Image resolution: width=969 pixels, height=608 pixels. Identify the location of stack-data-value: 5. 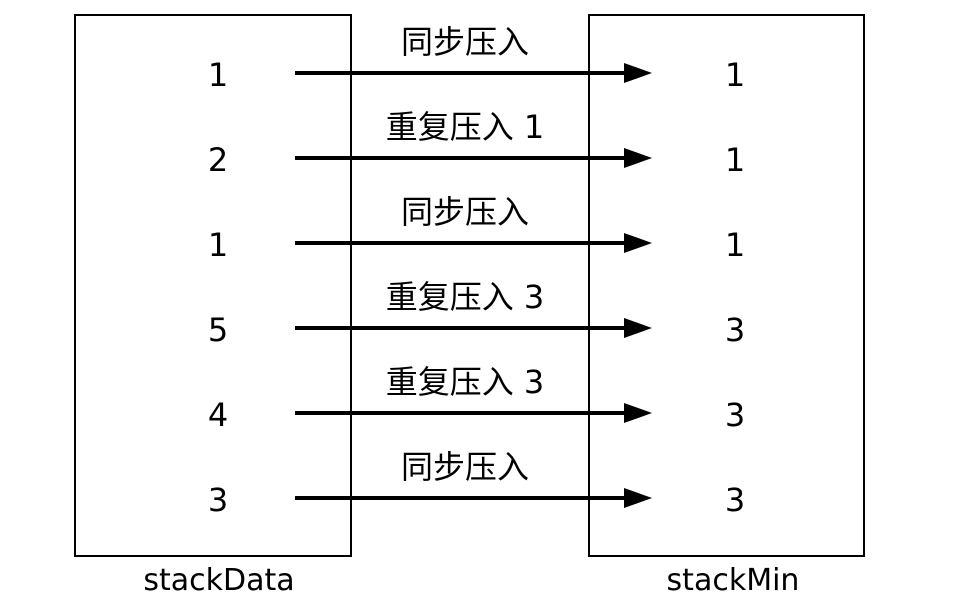
(218, 330).